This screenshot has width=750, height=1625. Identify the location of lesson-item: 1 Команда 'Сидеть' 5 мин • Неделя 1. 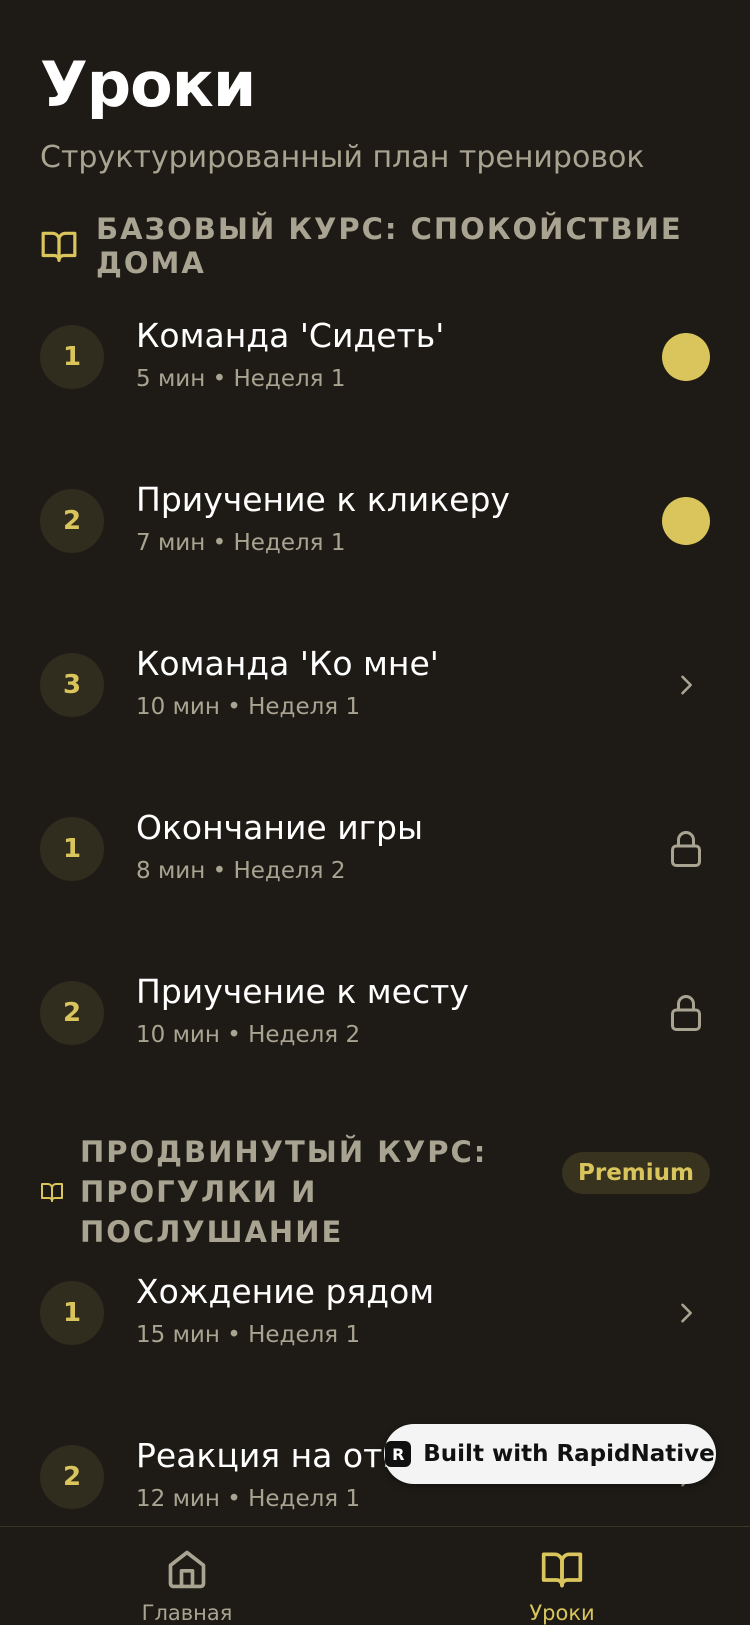
(375, 354).